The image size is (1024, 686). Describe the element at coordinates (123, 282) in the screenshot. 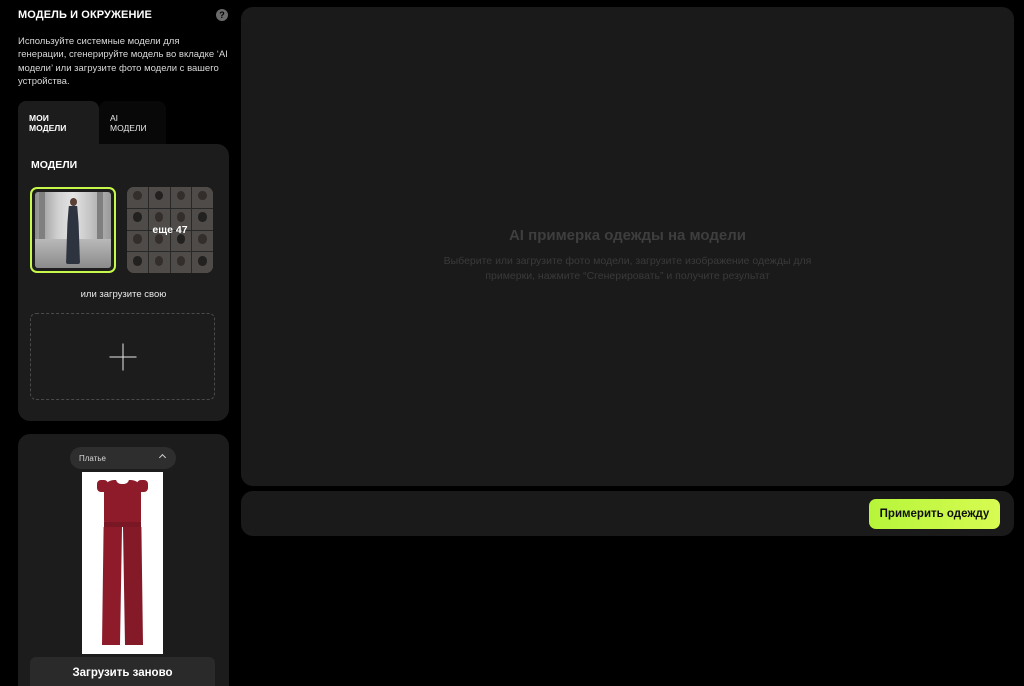

I see `models-panel: МОДЕЛИ еще 47 или загрузите свою` at that location.